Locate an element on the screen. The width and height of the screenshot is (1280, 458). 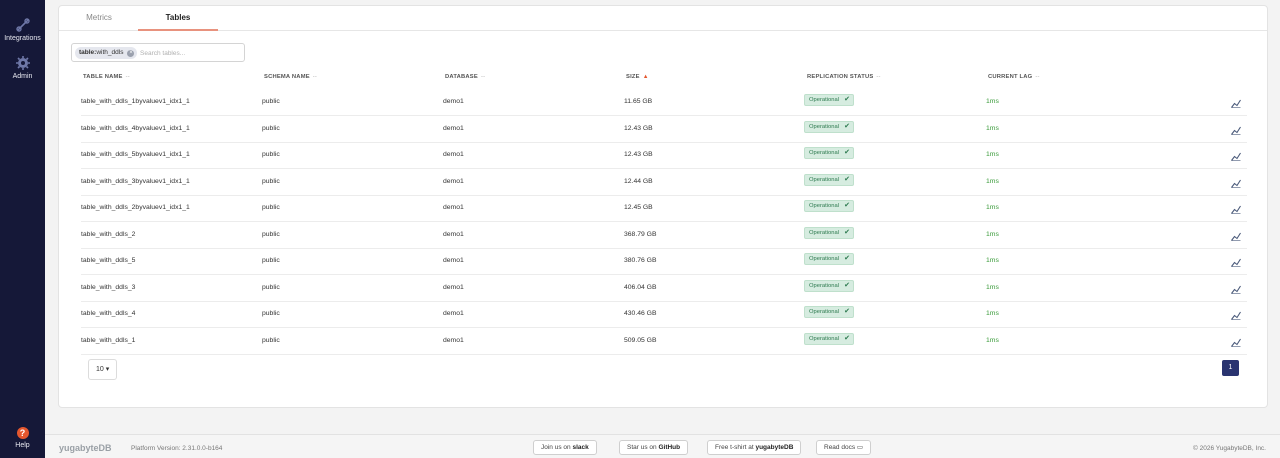
tshirt-button: Free t-shirt at yugabyteDB is located at coordinates (754, 447).